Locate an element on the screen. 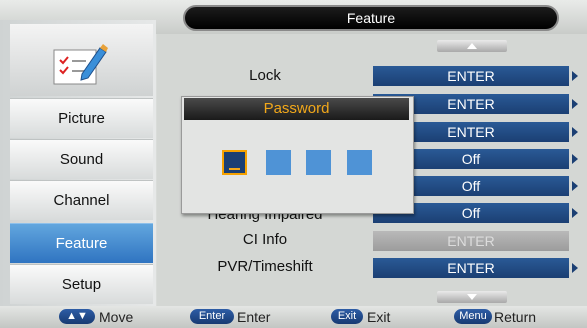 The height and width of the screenshot is (328, 587). move-hint: Move is located at coordinates (116, 317).